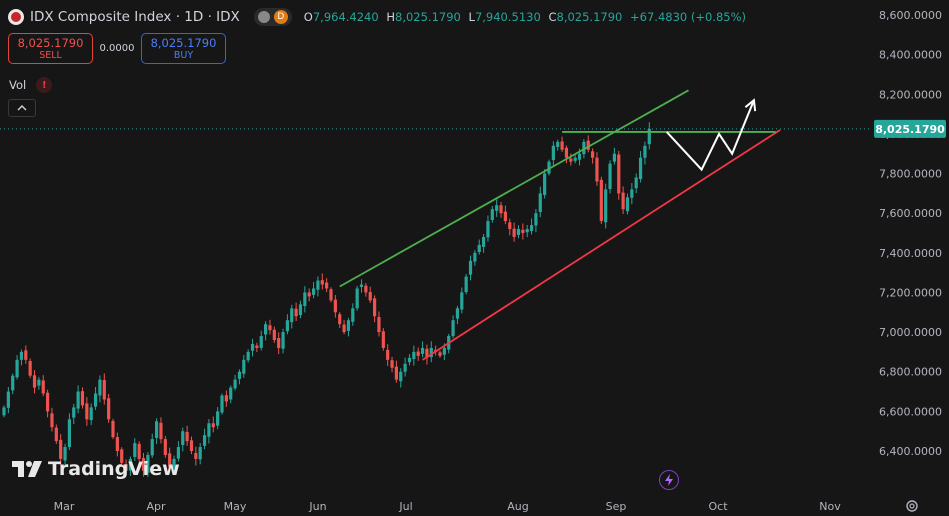 This screenshot has width=949, height=516. Describe the element at coordinates (345, 17) in the screenshot. I see `open-value: 7,964.4240` at that location.